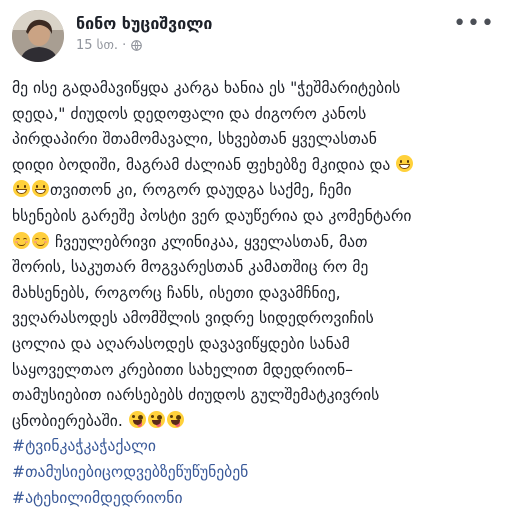  Describe the element at coordinates (253, 345) in the screenshot. I see `post-text-line: ცოლია და აღარასოდეს დავავიწყდები სანამ` at that location.